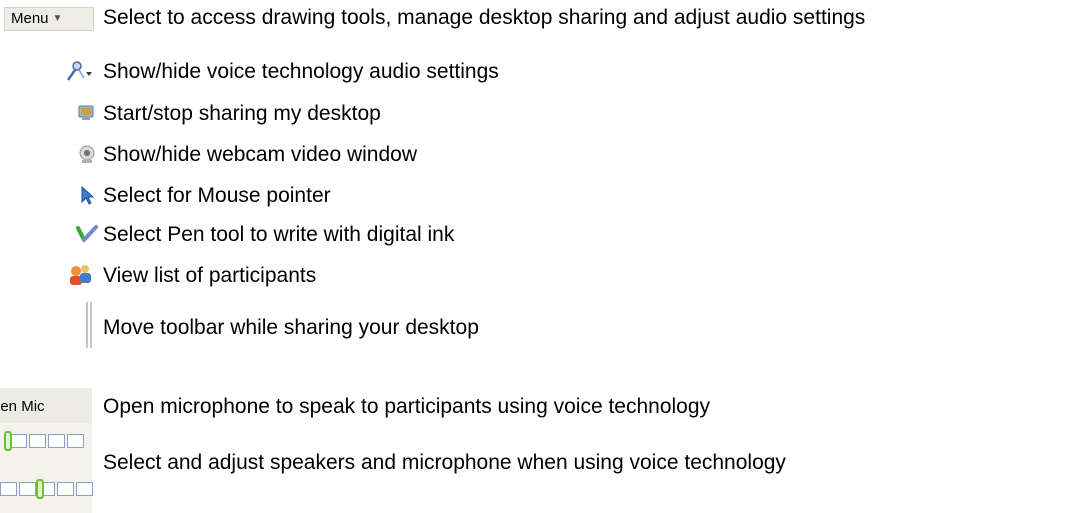 The height and width of the screenshot is (513, 1073). What do you see at coordinates (40, 489) in the screenshot?
I see `microphone-volume-knob` at bounding box center [40, 489].